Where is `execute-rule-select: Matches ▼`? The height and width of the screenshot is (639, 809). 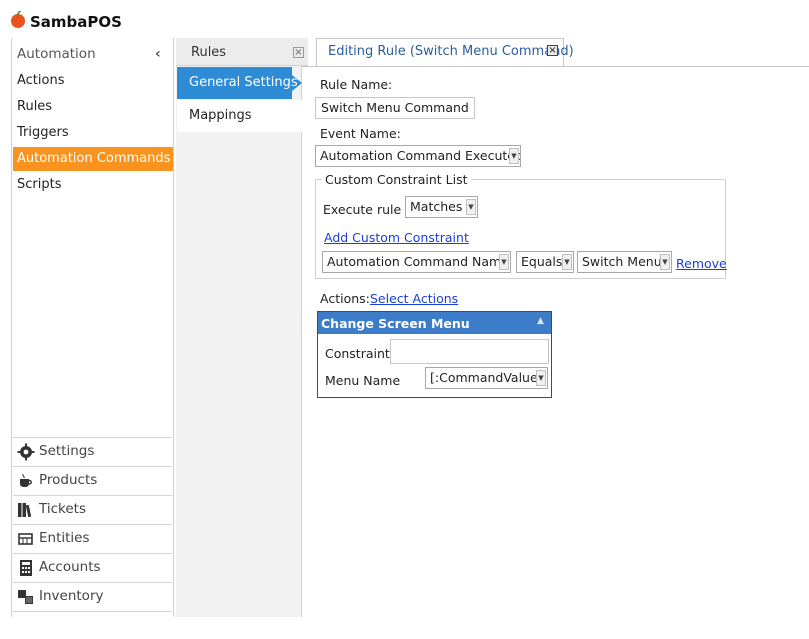 execute-rule-select: Matches ▼ is located at coordinates (441, 207).